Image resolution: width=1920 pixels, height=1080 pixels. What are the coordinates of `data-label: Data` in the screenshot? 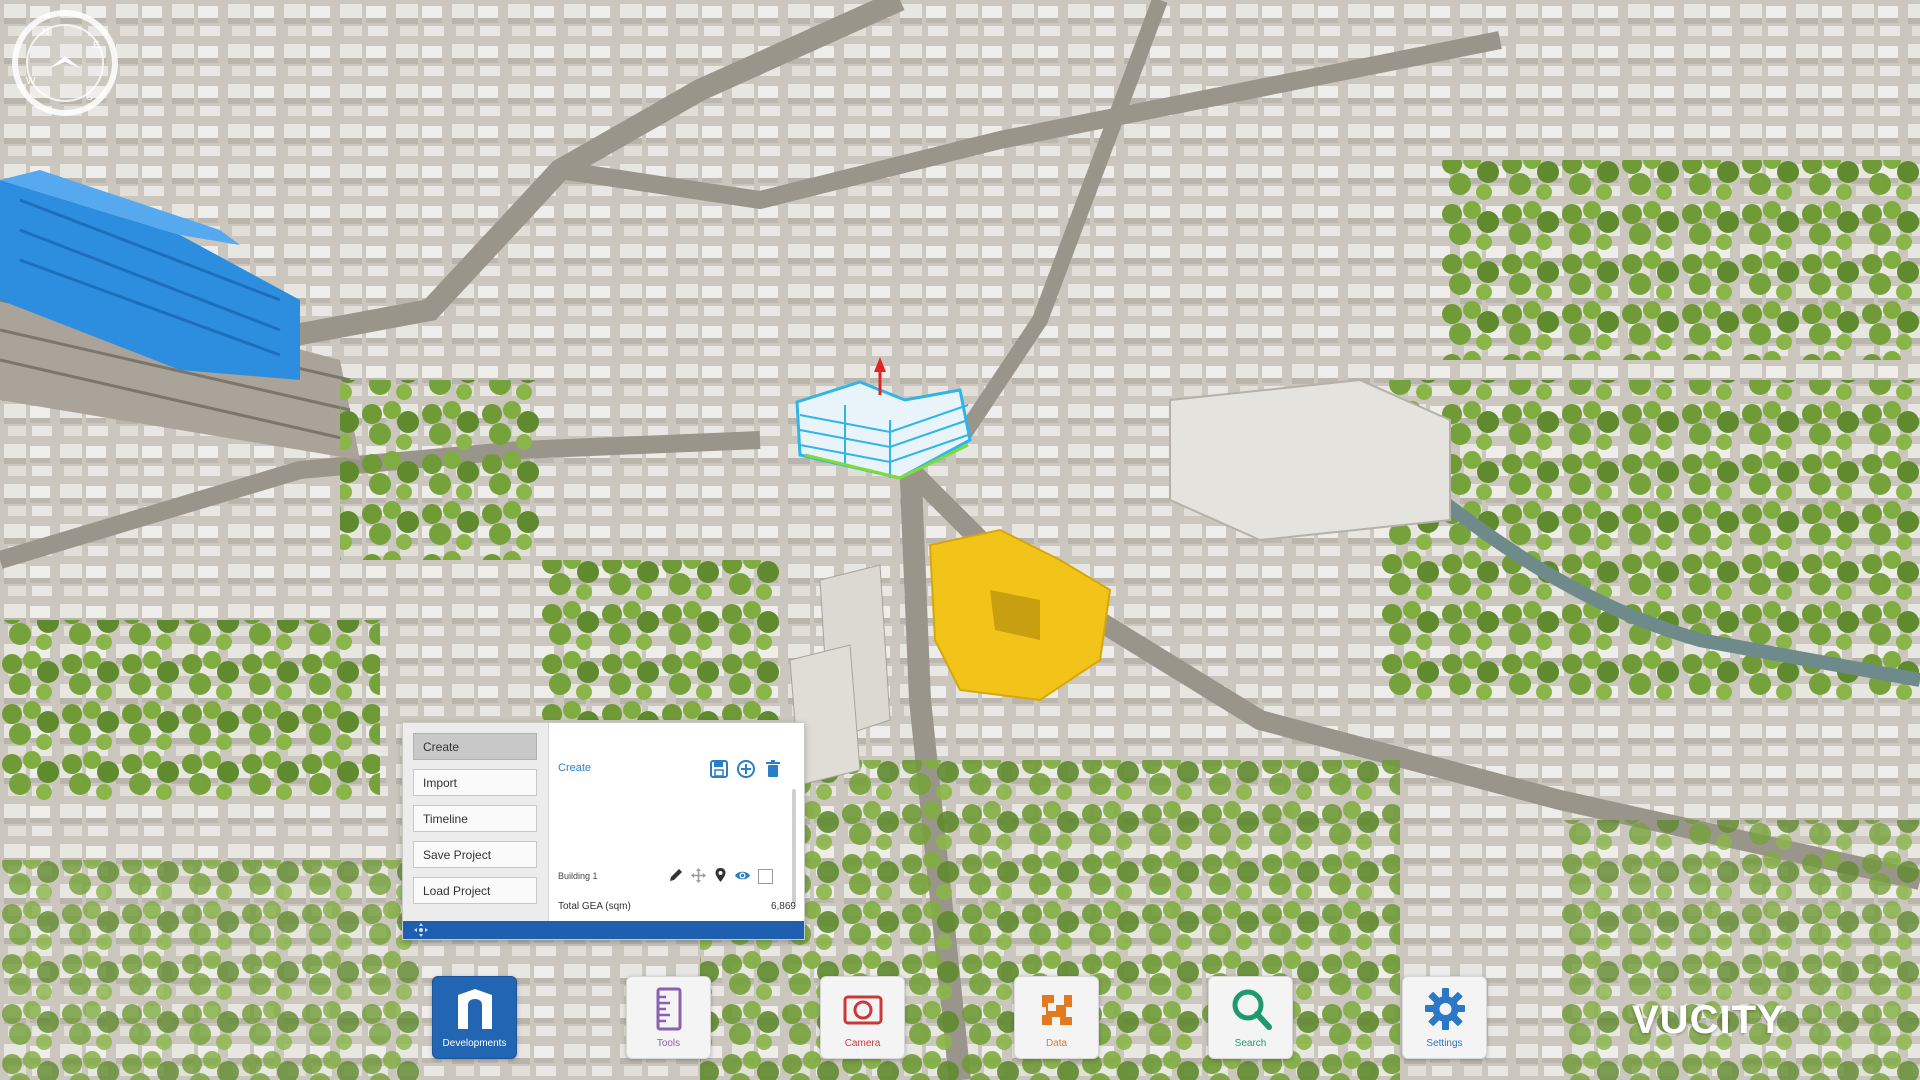 It's located at (1056, 1043).